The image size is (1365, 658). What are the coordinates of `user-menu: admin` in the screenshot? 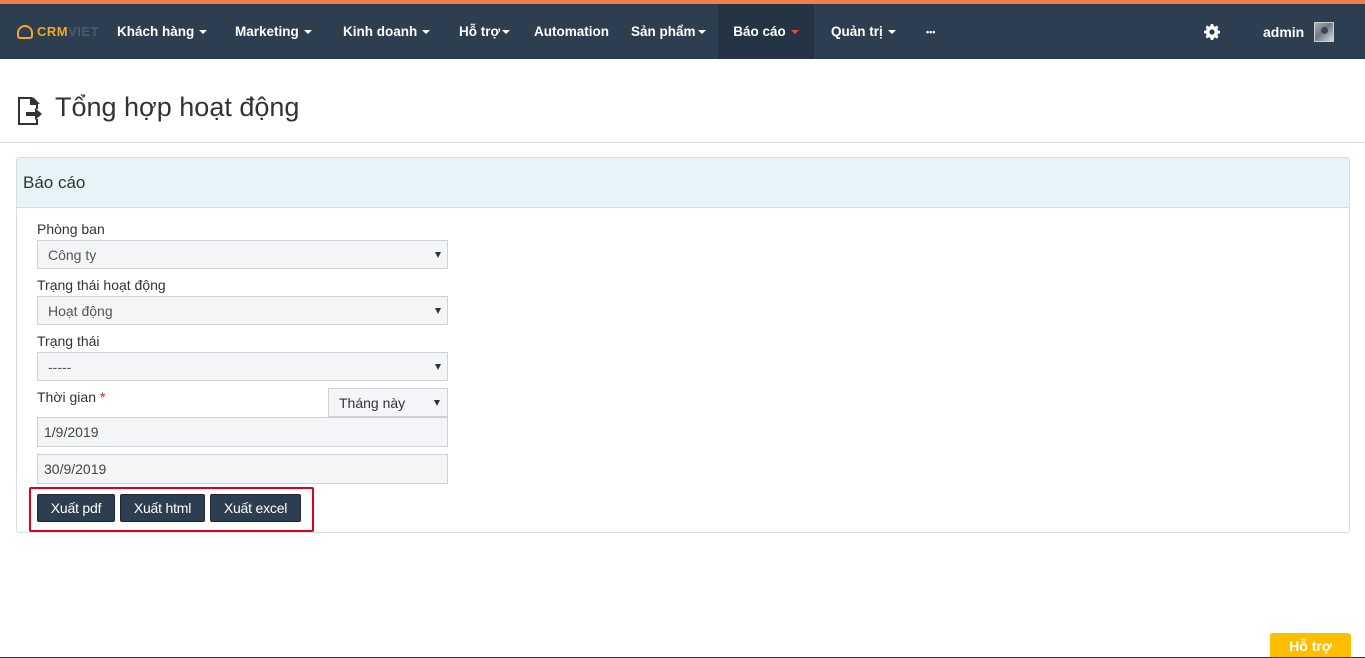 It's located at (1299, 31).